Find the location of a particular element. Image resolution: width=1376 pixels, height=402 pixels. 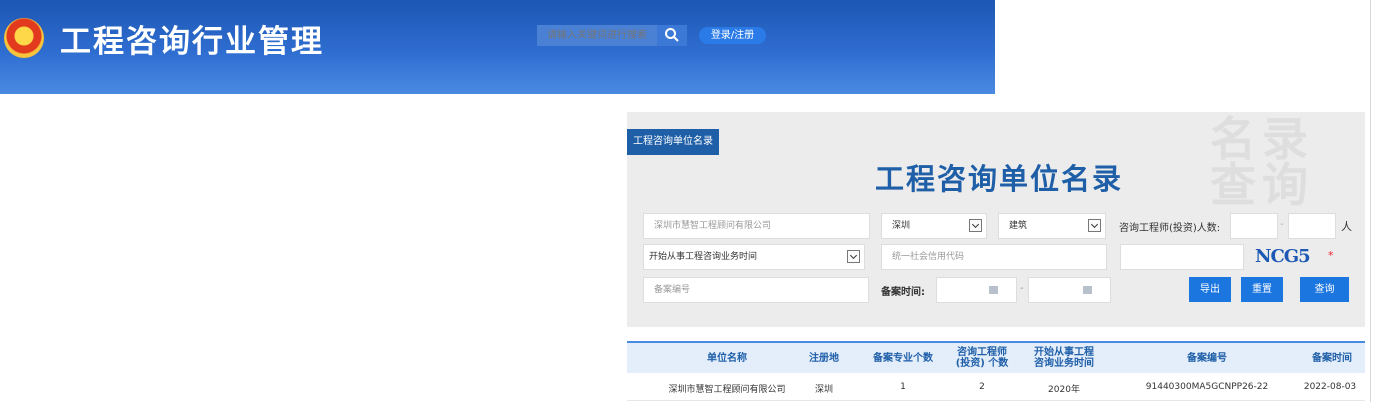

company-name-value: 深圳市慧智工程顾问有限公司 is located at coordinates (713, 226).